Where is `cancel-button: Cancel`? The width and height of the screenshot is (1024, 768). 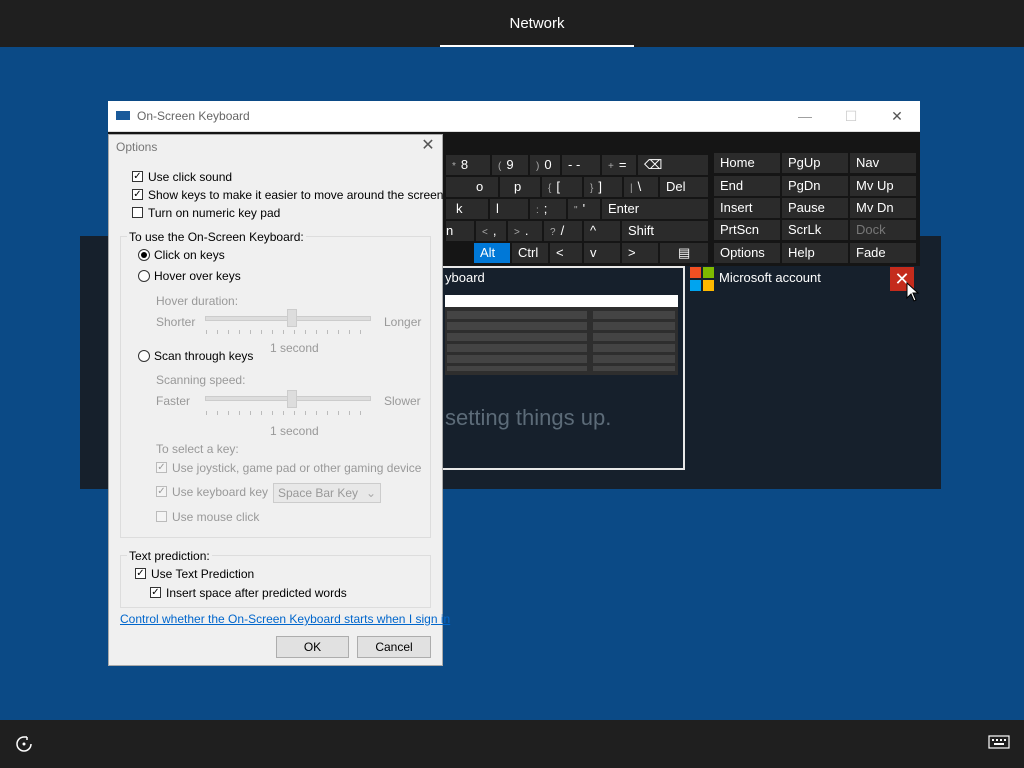 cancel-button: Cancel is located at coordinates (394, 647).